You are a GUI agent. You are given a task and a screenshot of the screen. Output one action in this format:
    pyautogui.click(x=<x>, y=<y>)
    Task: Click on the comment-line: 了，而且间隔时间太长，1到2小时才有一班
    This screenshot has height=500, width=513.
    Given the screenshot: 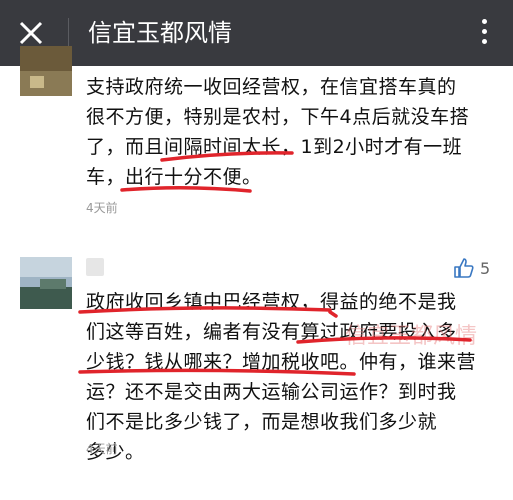 What is the action you would take?
    pyautogui.click(x=274, y=147)
    